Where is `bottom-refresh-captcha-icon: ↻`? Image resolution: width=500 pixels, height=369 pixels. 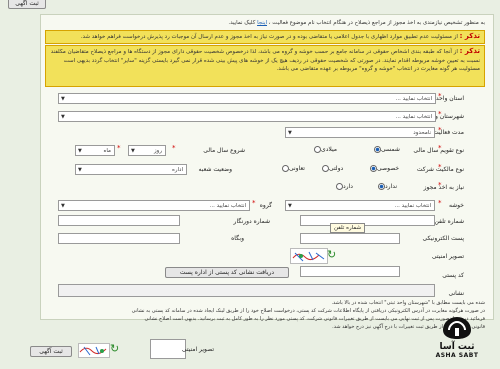 bottom-refresh-captcha-icon: ↻ is located at coordinates (114, 348).